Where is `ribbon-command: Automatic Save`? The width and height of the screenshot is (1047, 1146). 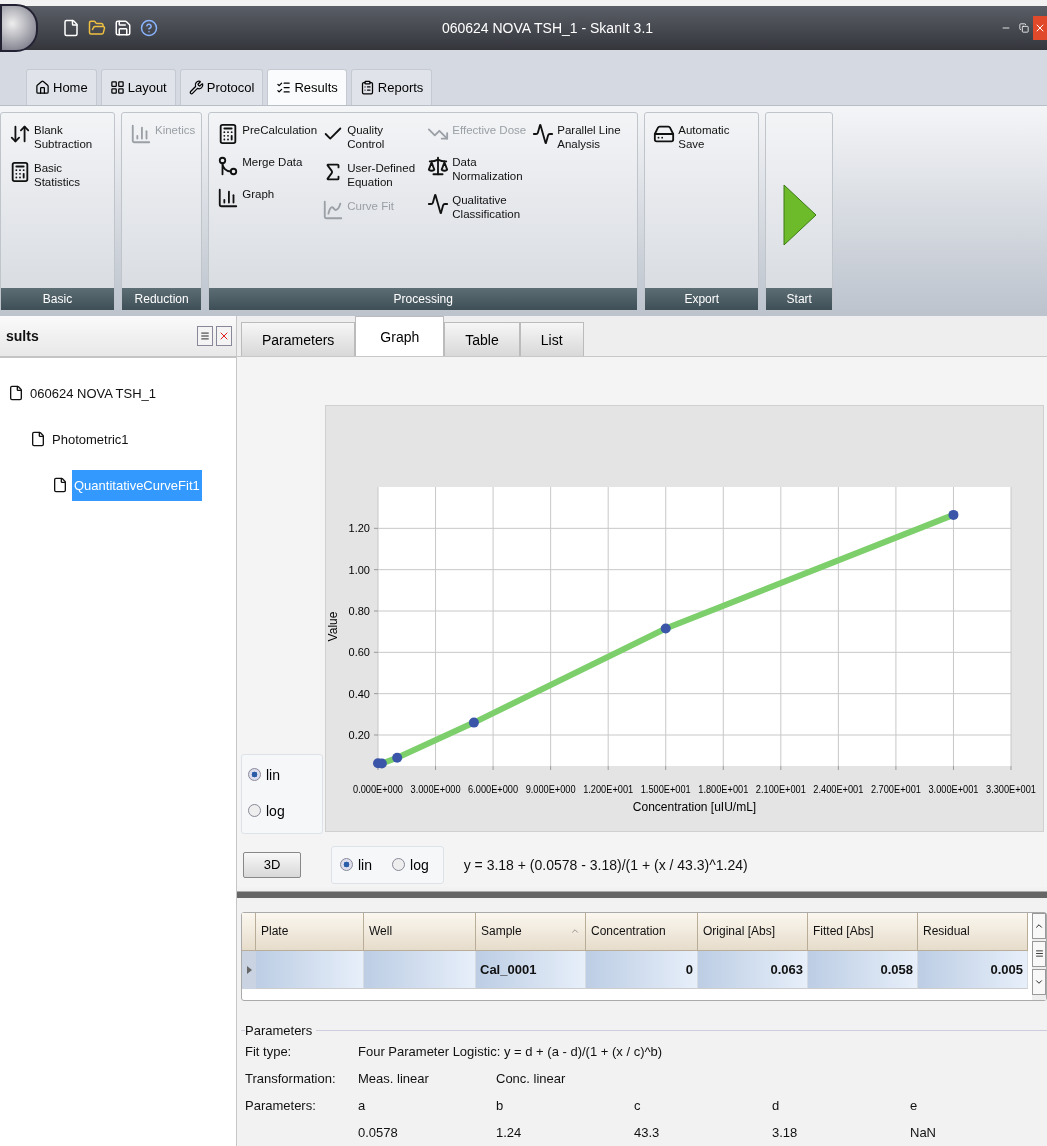
ribbon-command: Automatic Save is located at coordinates (703, 137).